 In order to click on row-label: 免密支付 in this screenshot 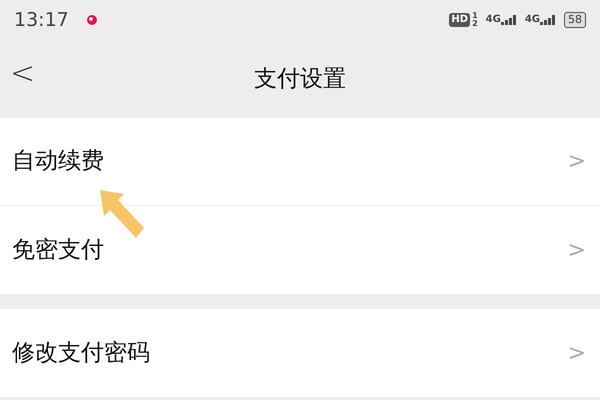, I will do `click(58, 250)`.